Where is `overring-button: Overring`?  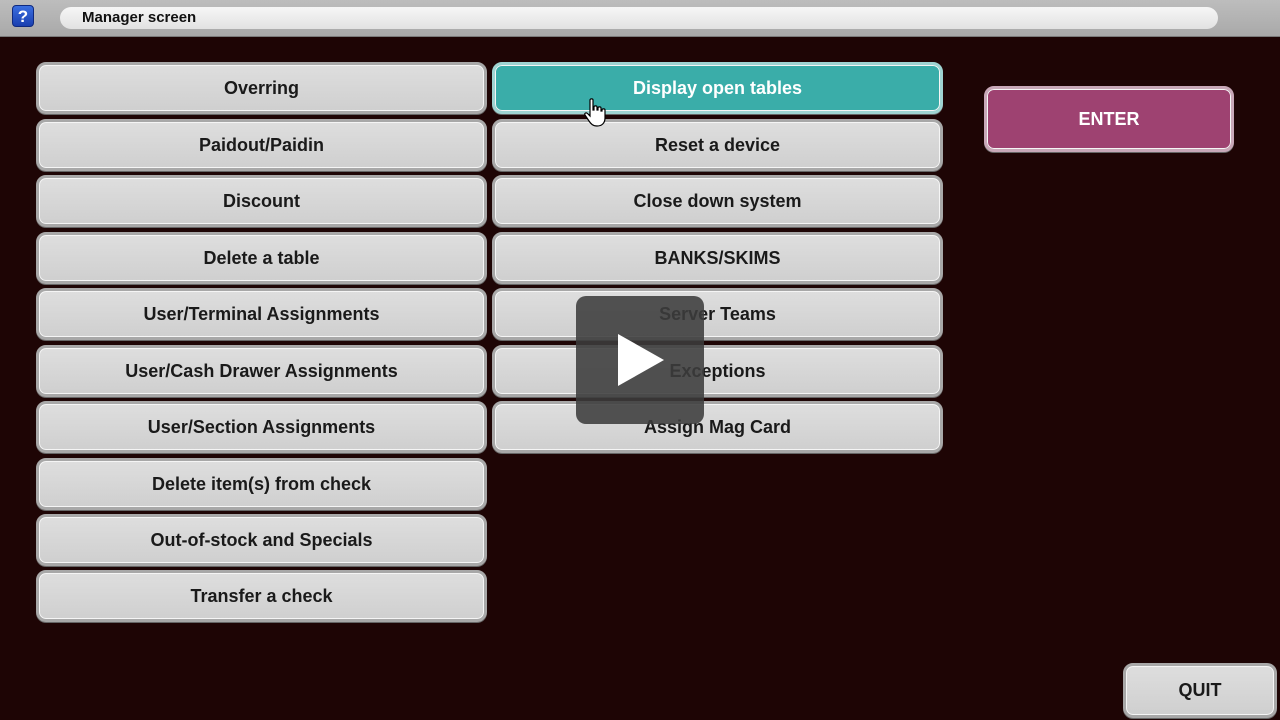 overring-button: Overring is located at coordinates (261, 88).